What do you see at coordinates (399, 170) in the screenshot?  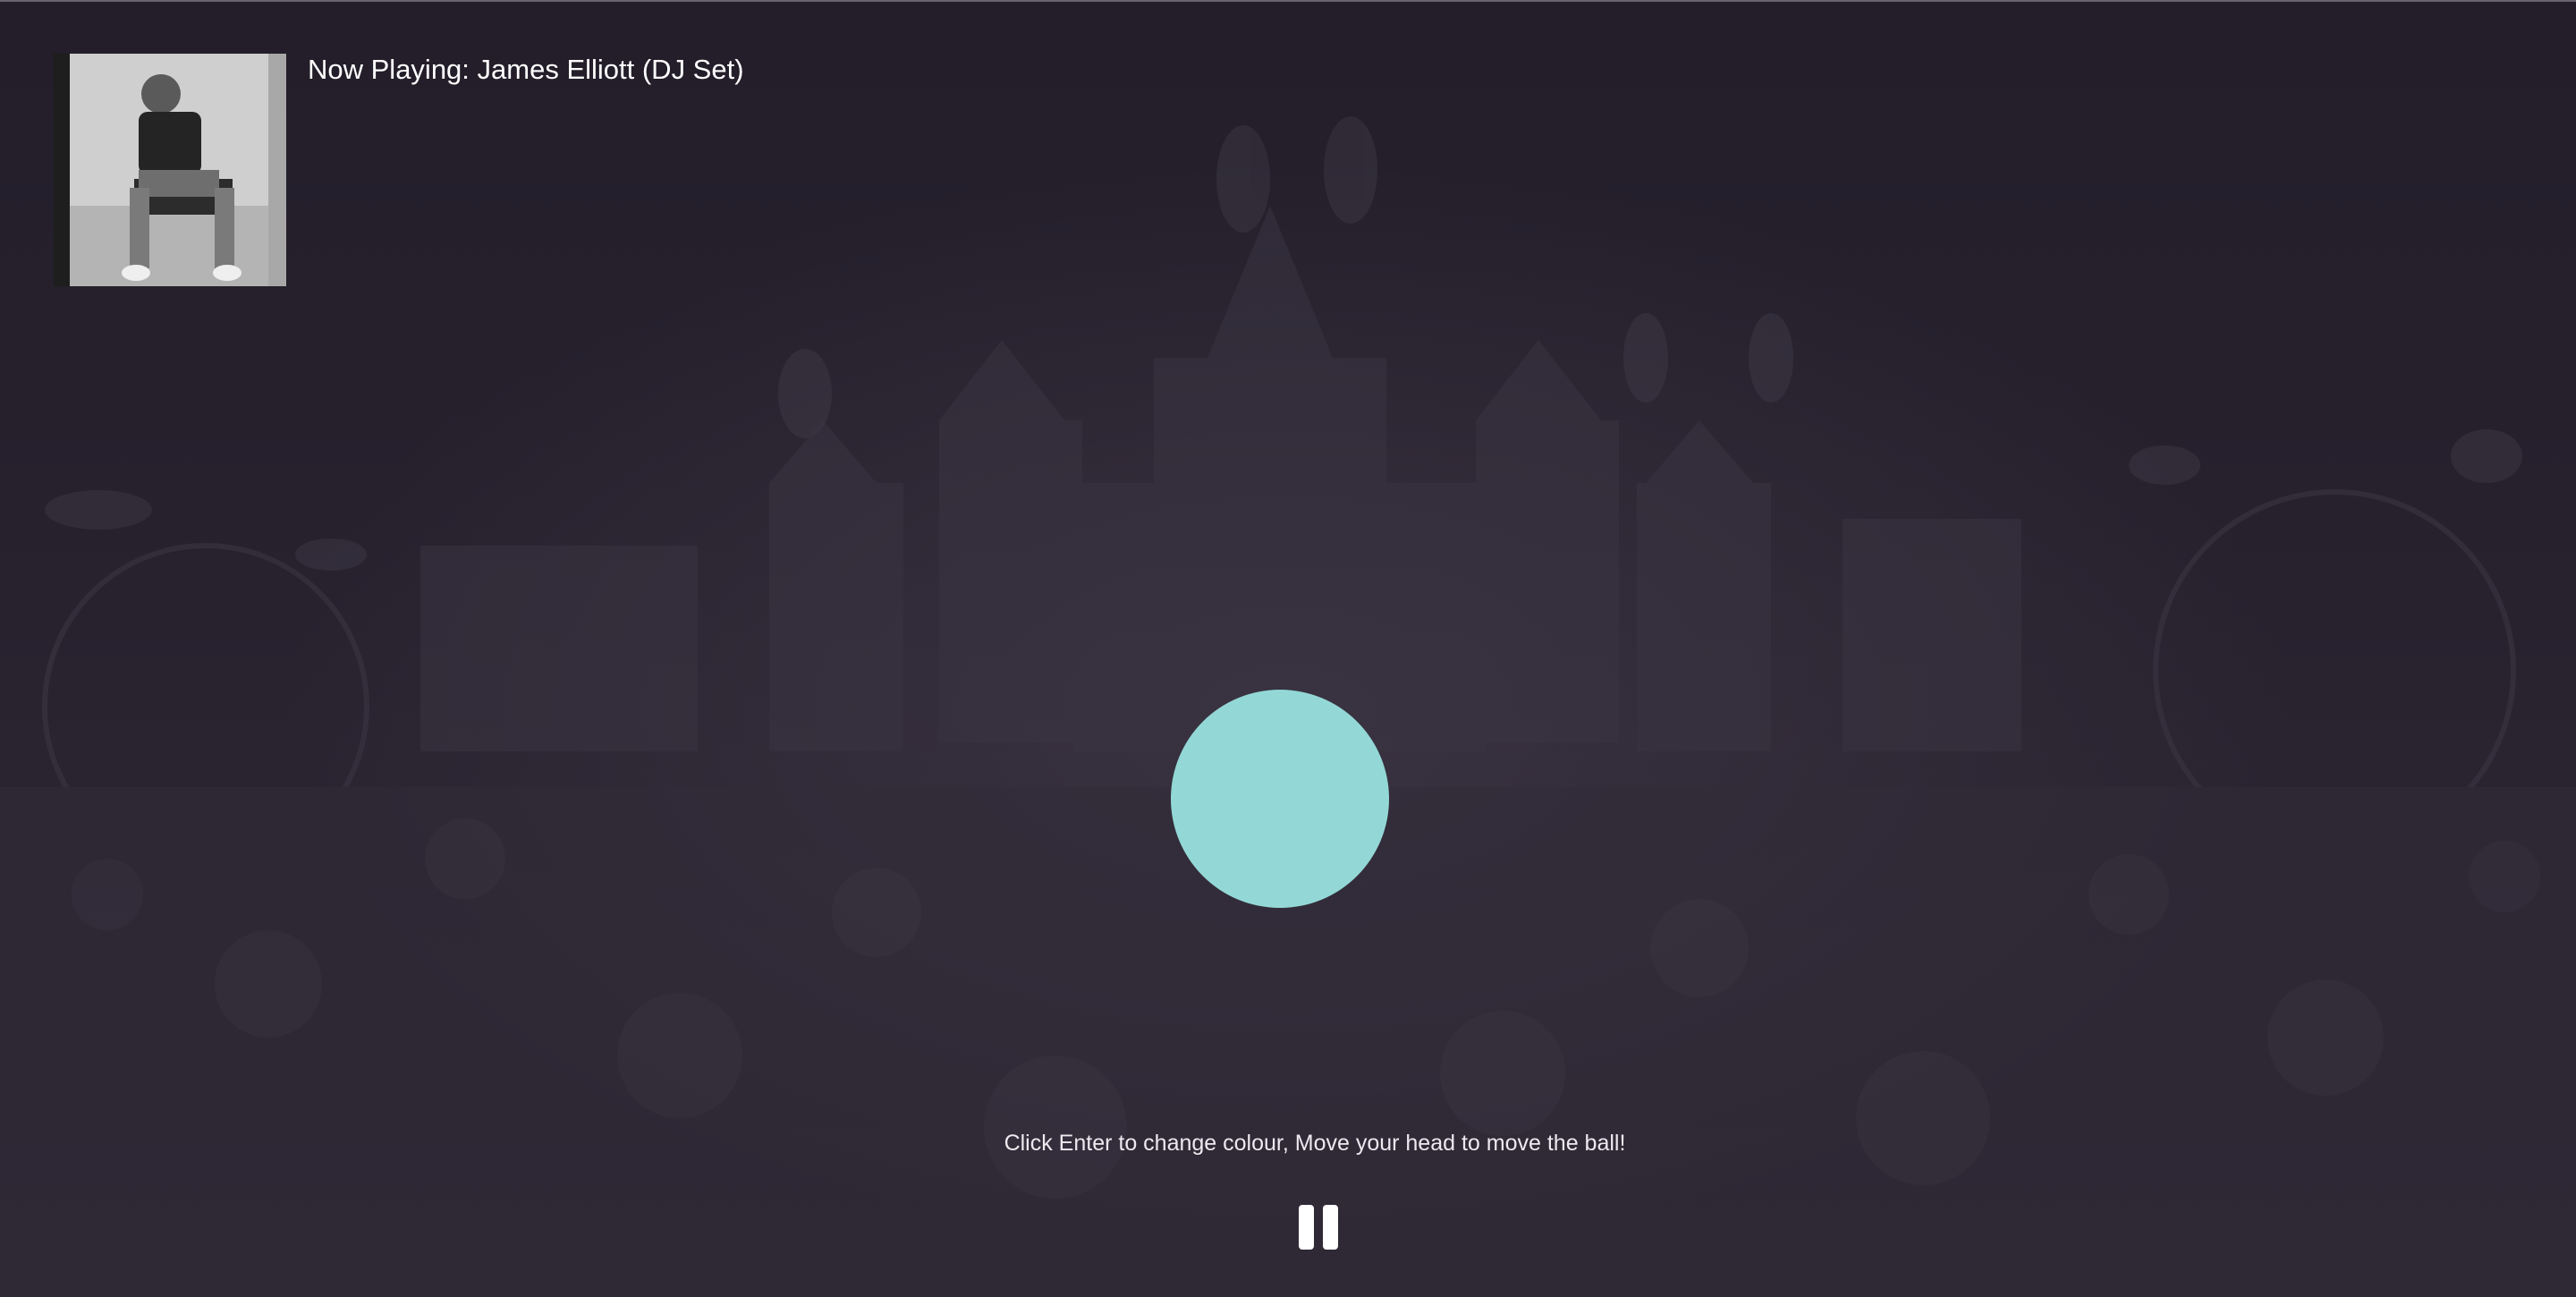 I see `now-playing-panel: Now Playing: James Elliott (DJ Set)` at bounding box center [399, 170].